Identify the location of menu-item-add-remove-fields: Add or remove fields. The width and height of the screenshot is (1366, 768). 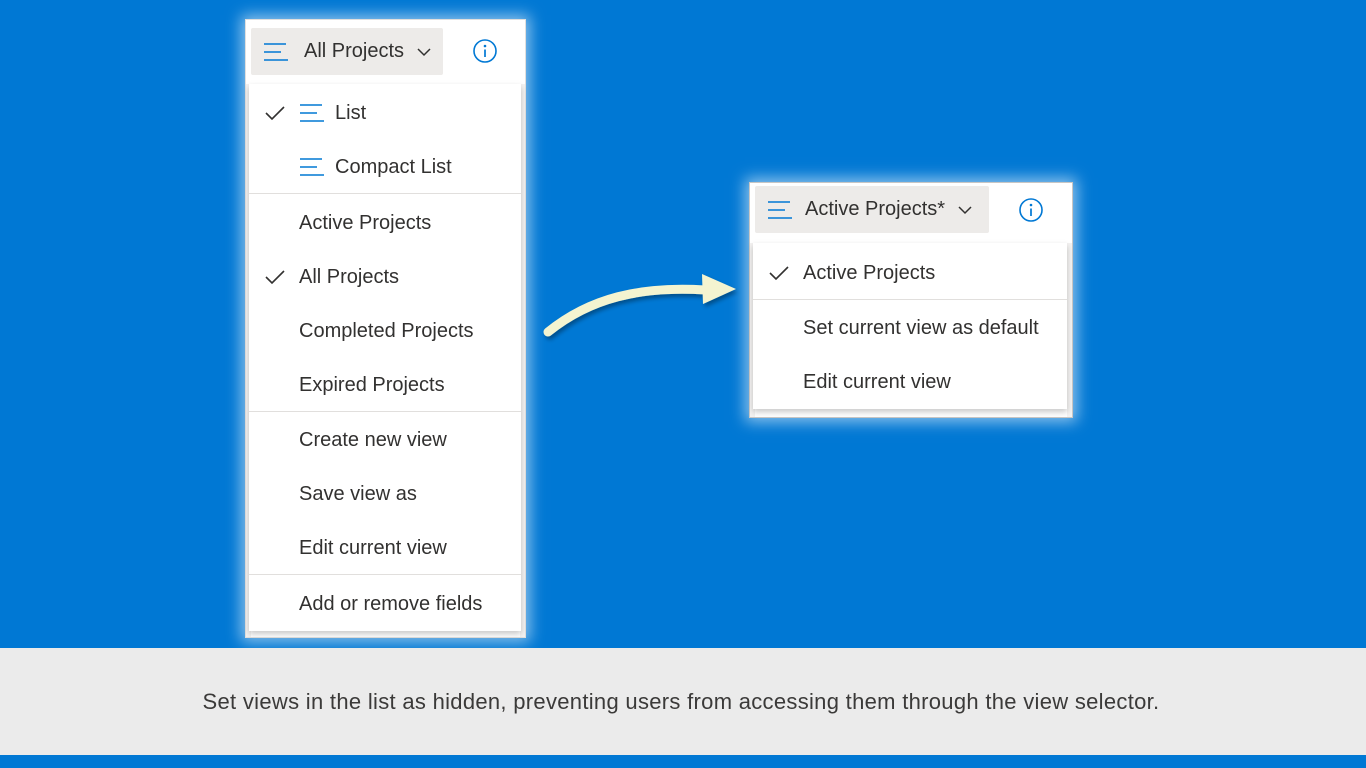
(385, 604).